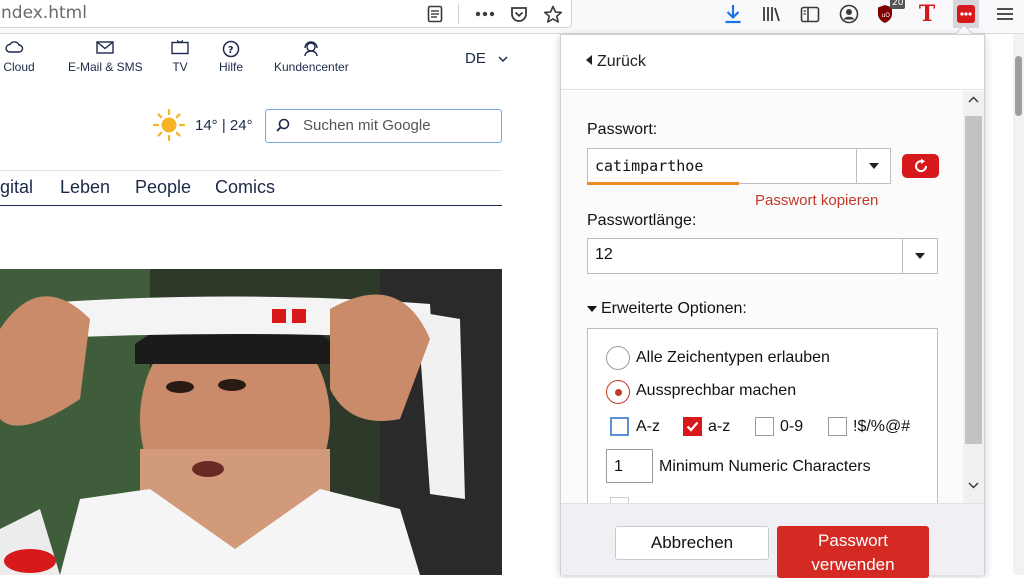 Image resolution: width=1024 pixels, height=578 pixels. I want to click on nav-mail: E-Mail & SMS, so click(105, 57).